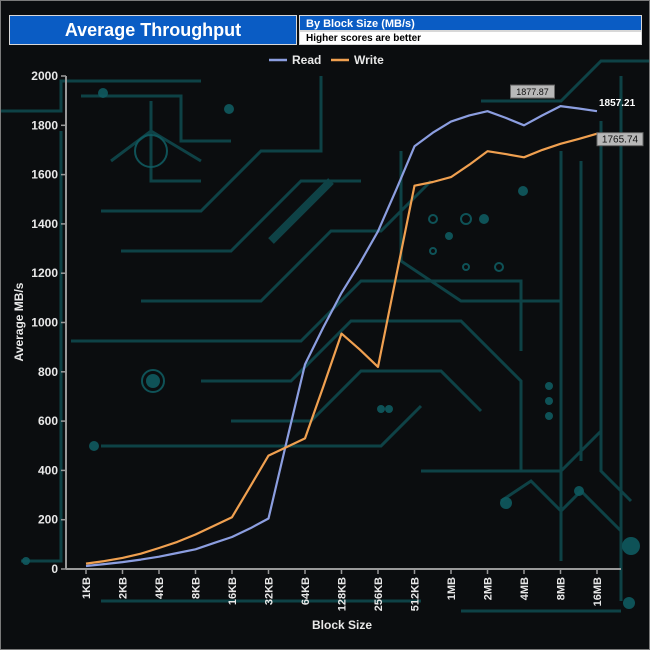 The image size is (650, 650). What do you see at coordinates (617, 103) in the screenshot?
I see `read-end-label: 1857.21` at bounding box center [617, 103].